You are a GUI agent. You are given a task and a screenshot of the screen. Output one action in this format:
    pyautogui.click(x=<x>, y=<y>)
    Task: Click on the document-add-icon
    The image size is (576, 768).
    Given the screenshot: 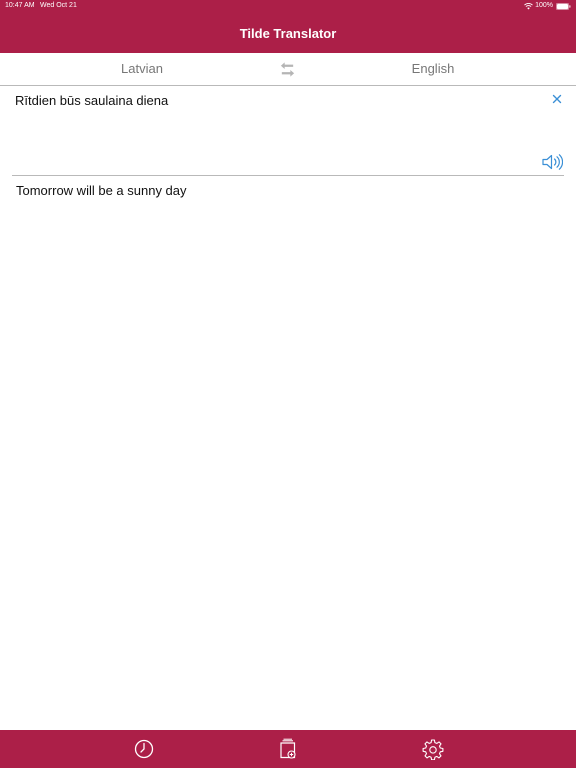 What is the action you would take?
    pyautogui.click(x=288, y=748)
    